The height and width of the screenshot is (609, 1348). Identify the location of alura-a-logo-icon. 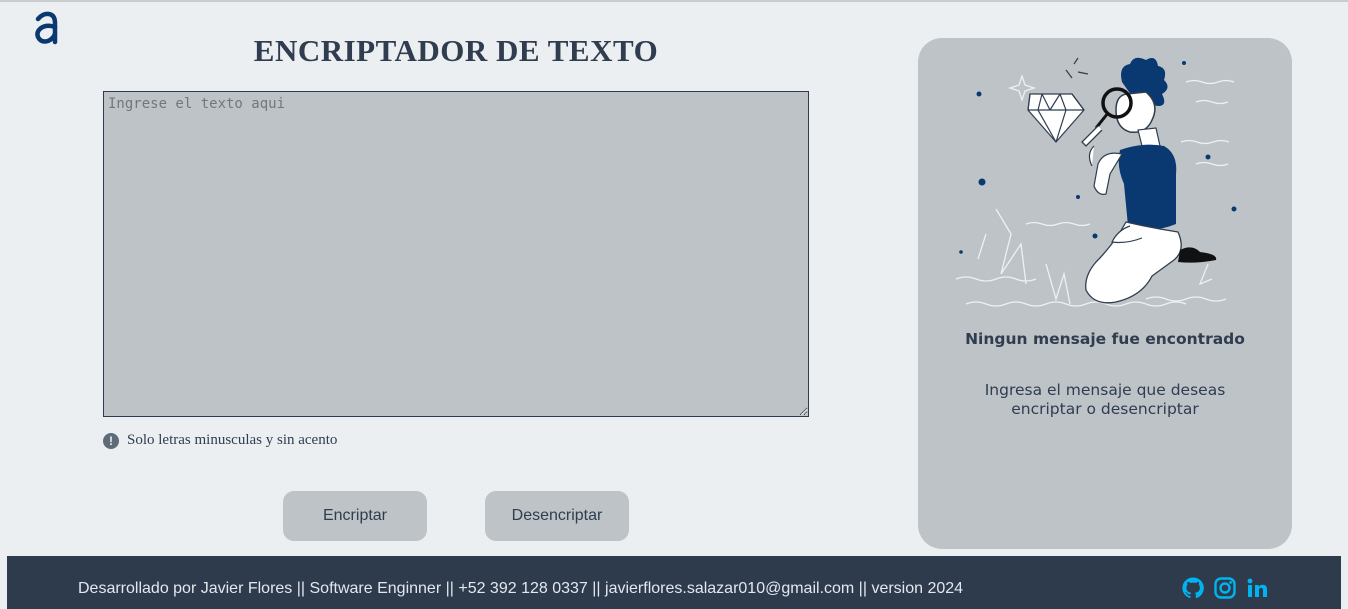
(47, 28).